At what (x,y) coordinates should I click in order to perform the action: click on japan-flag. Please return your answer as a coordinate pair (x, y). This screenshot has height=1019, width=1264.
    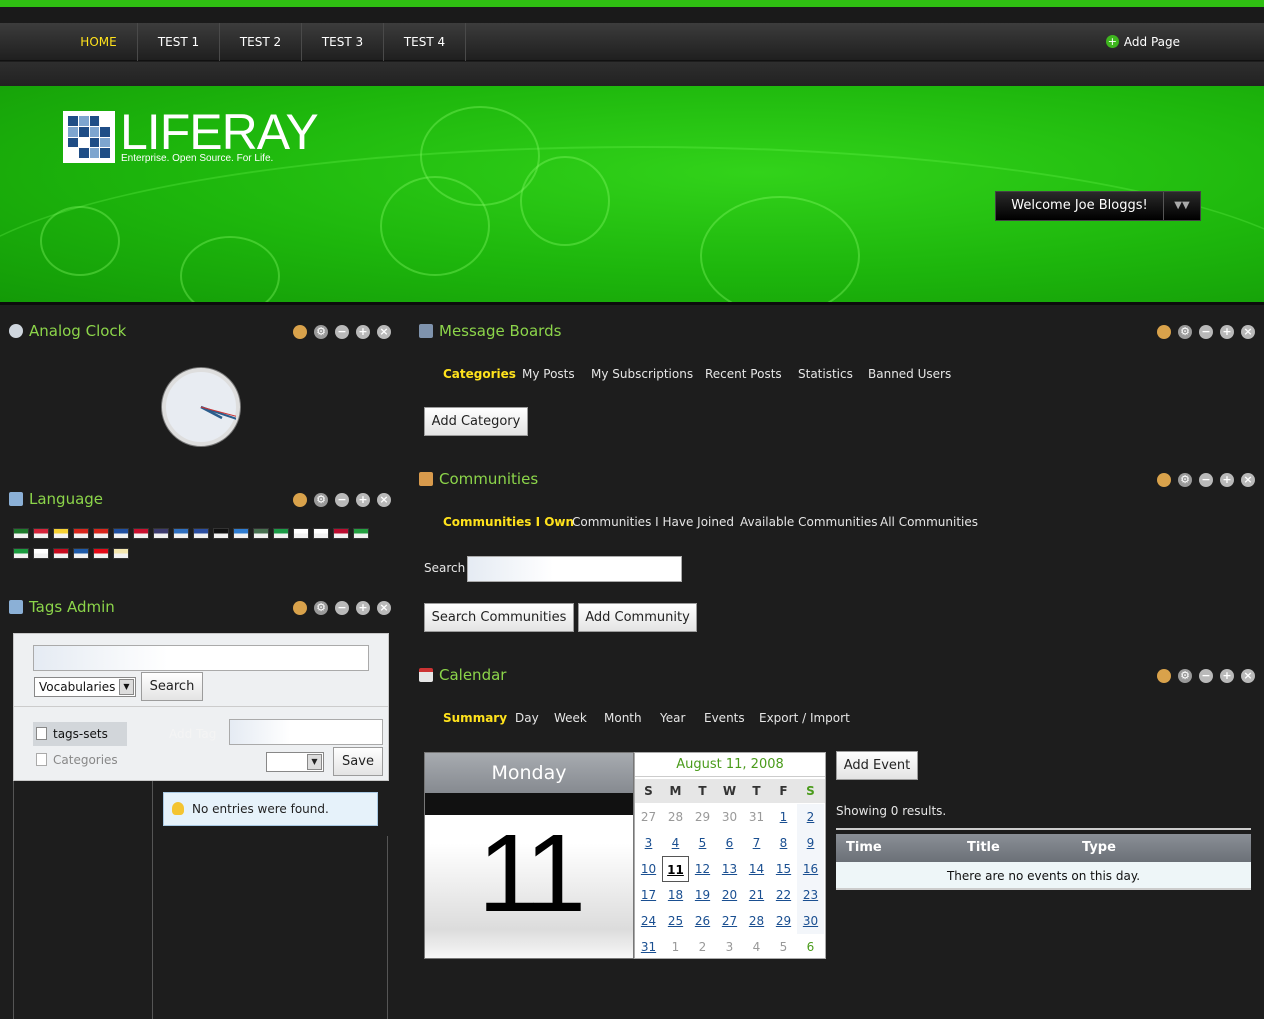
    Looking at the image, I should click on (301, 533).